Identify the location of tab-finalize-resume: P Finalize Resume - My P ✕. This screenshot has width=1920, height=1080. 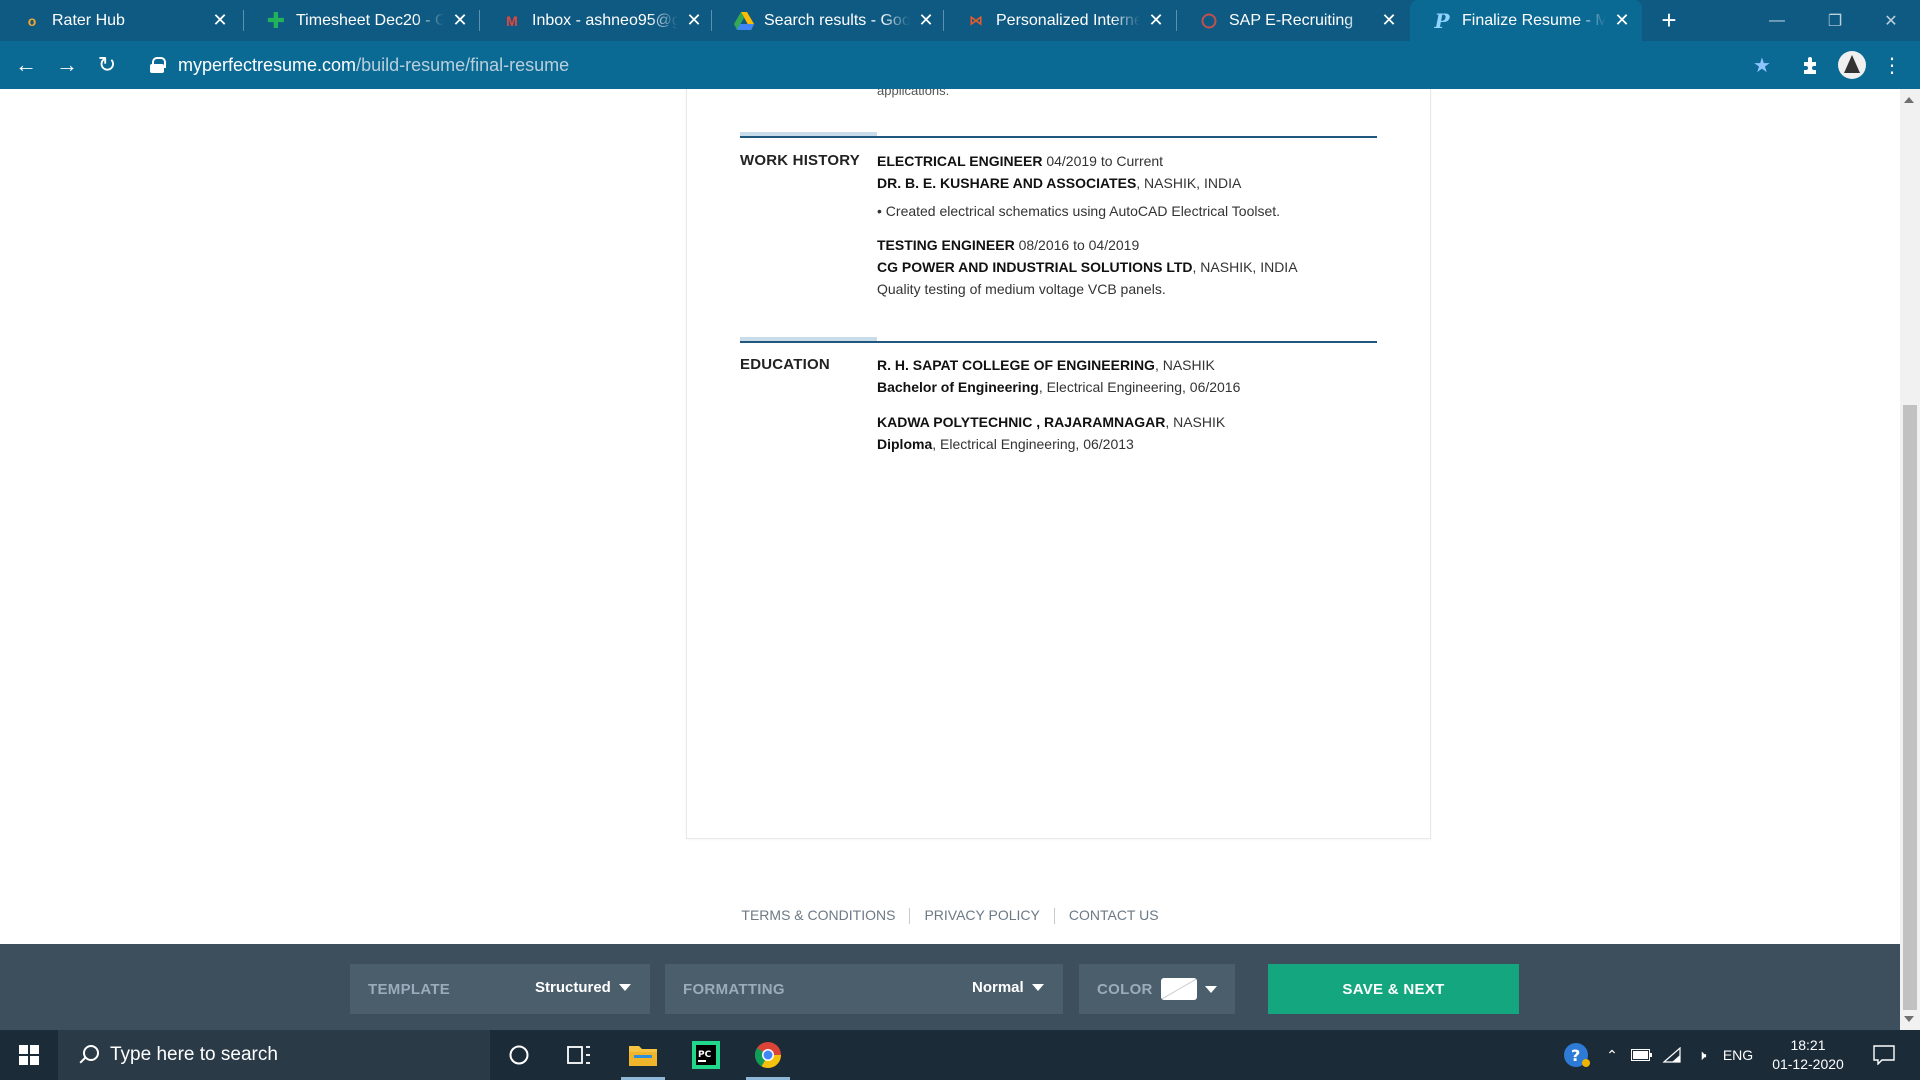
(1526, 20).